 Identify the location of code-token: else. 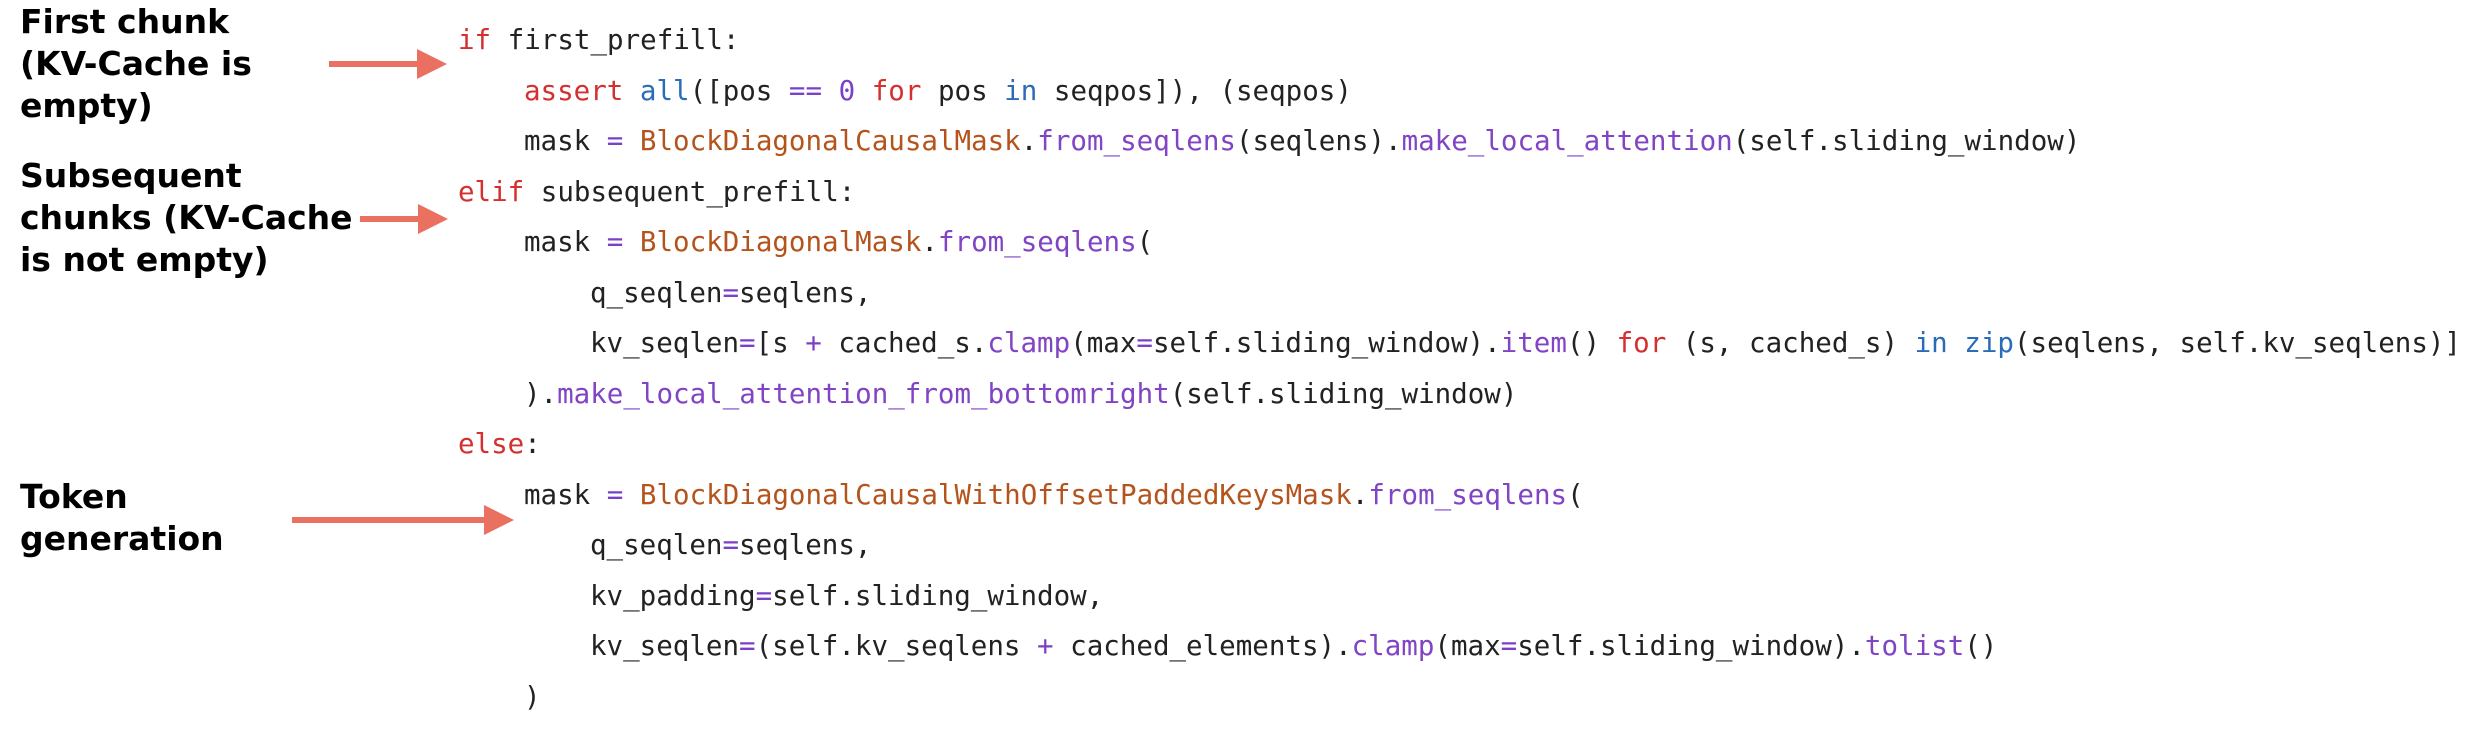
(491, 444).